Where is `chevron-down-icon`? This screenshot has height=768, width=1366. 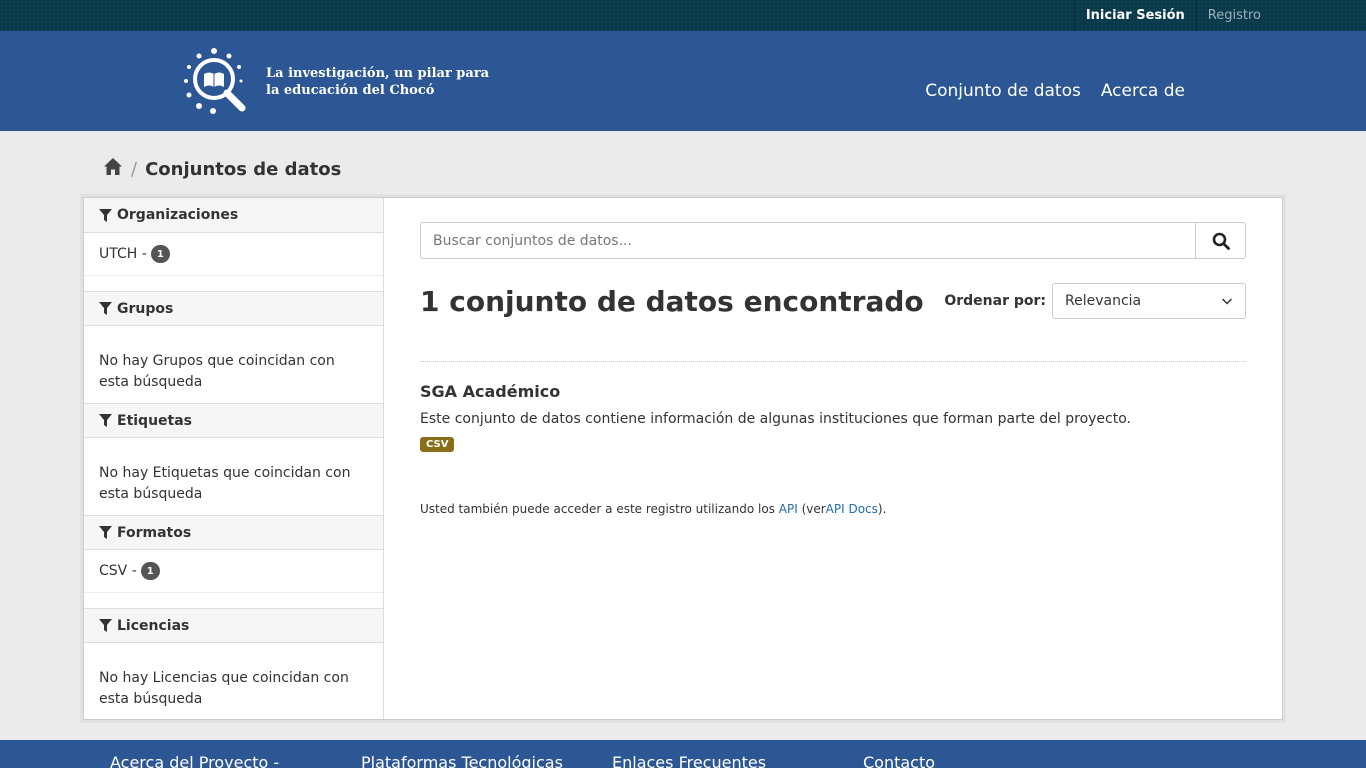 chevron-down-icon is located at coordinates (1227, 301).